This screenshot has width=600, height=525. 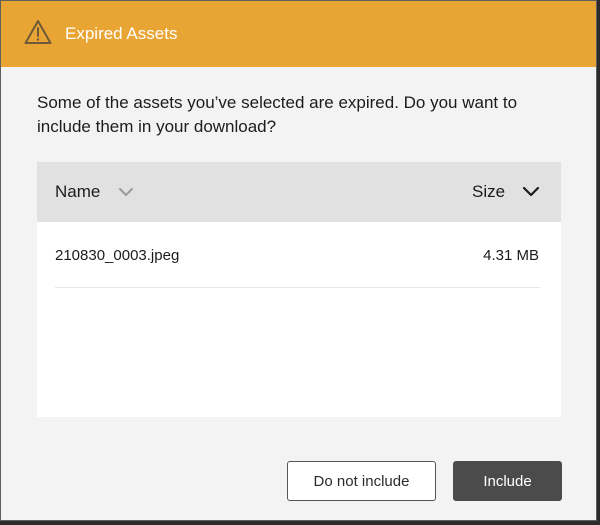 What do you see at coordinates (507, 481) in the screenshot?
I see `include-button: Include` at bounding box center [507, 481].